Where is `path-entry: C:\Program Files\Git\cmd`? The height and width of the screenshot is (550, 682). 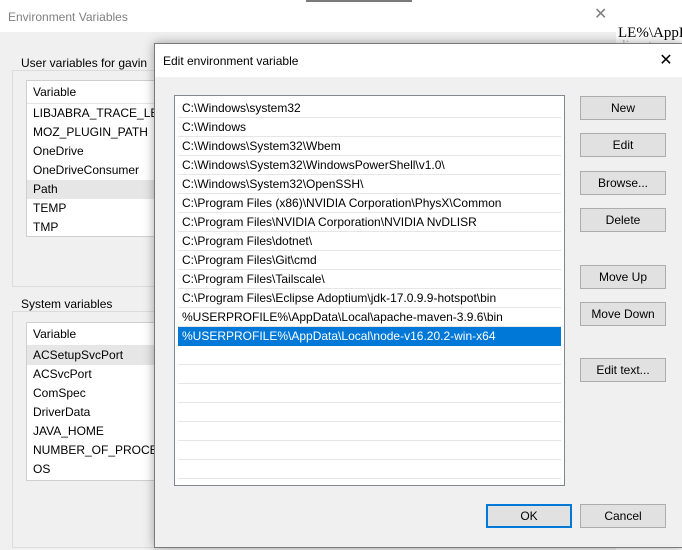 path-entry: C:\Program Files\Git\cmd is located at coordinates (369, 260).